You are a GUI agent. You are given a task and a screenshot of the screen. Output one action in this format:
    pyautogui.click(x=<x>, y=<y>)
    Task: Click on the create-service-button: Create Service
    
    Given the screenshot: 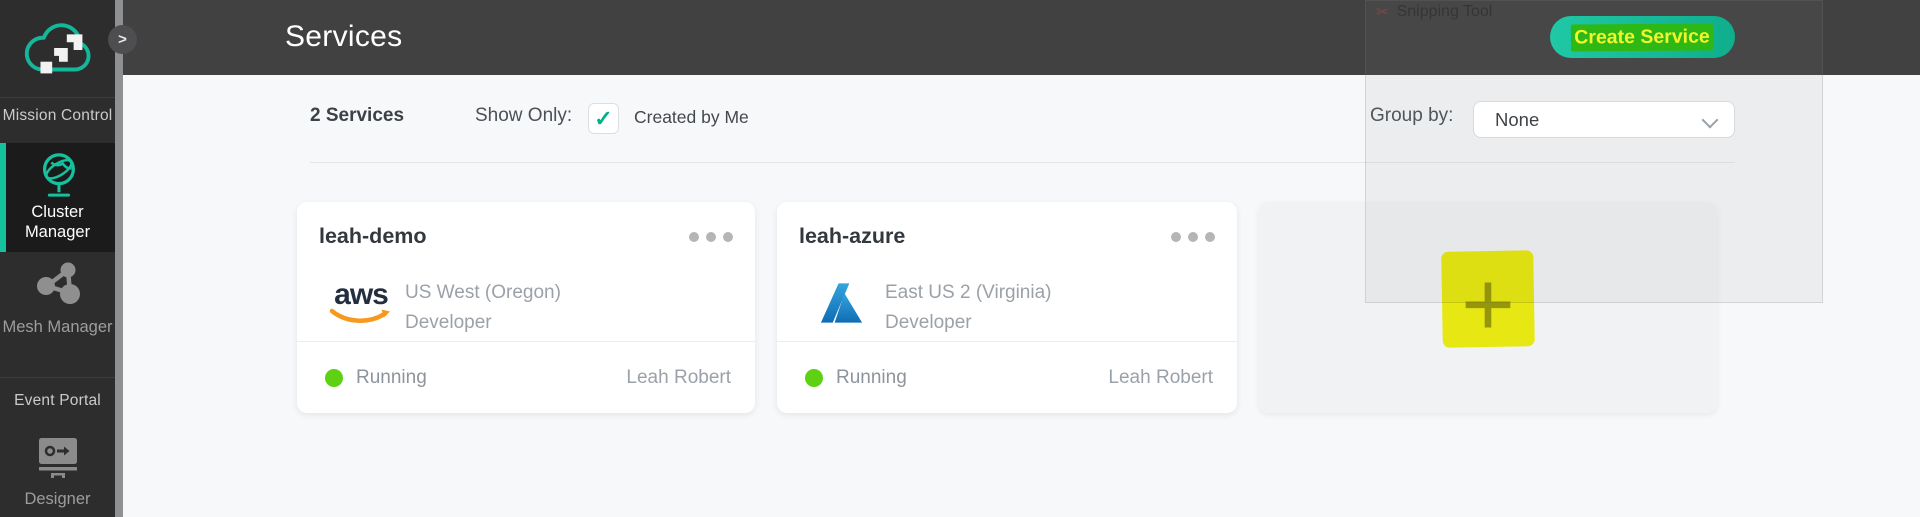 What is the action you would take?
    pyautogui.click(x=1642, y=37)
    